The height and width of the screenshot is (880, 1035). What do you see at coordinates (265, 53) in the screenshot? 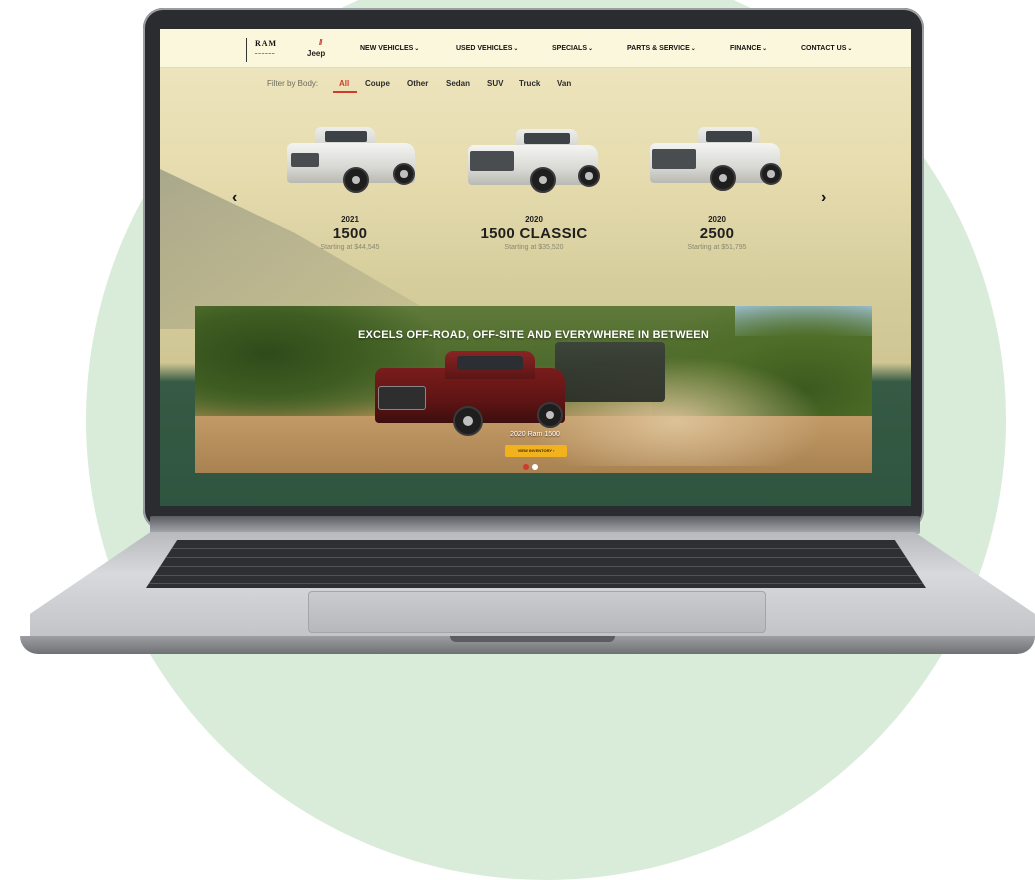
I see `chrysler-wings-icon: ━━━━━━` at bounding box center [265, 53].